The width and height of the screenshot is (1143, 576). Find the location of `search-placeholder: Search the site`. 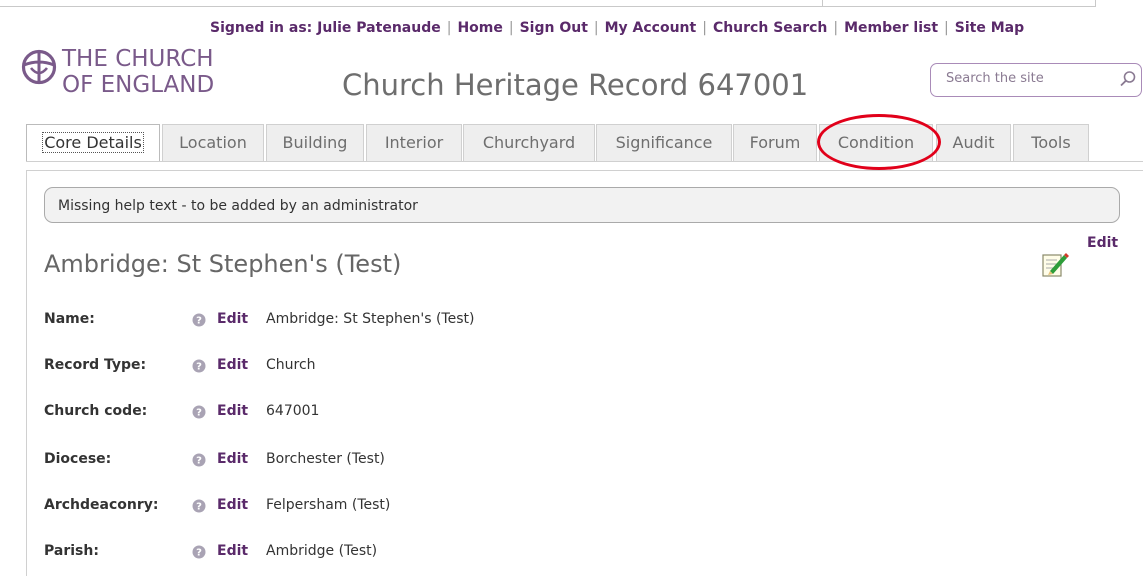

search-placeholder: Search the site is located at coordinates (995, 78).